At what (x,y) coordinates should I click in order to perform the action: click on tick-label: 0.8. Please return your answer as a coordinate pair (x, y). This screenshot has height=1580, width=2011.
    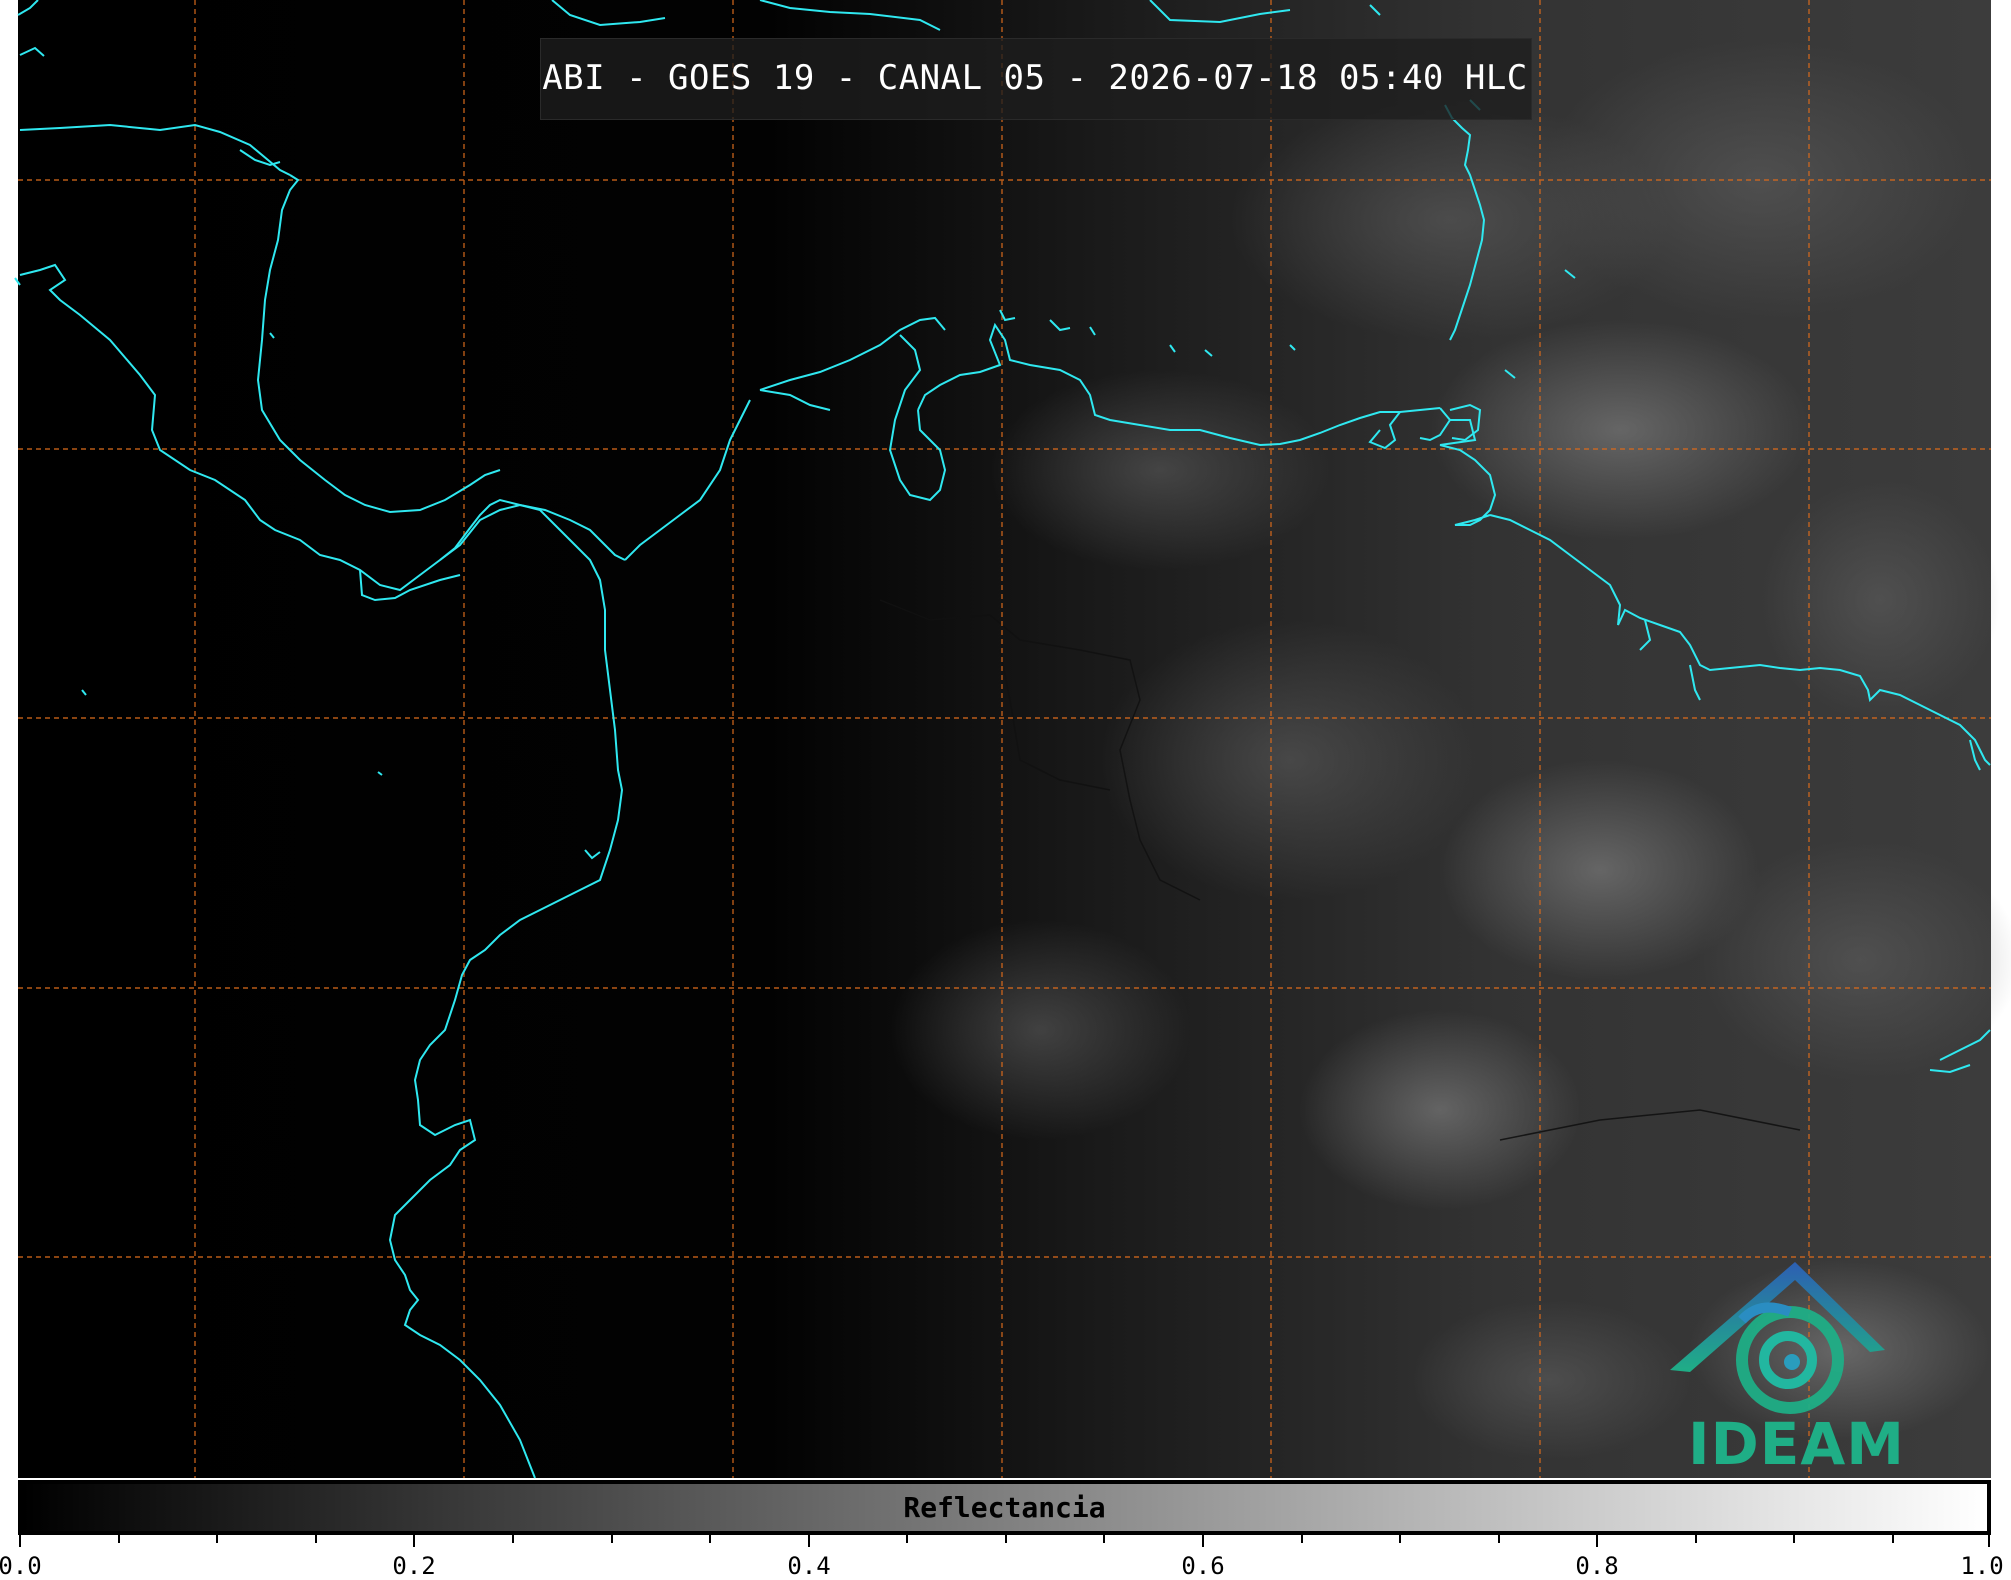
    Looking at the image, I should click on (1597, 1566).